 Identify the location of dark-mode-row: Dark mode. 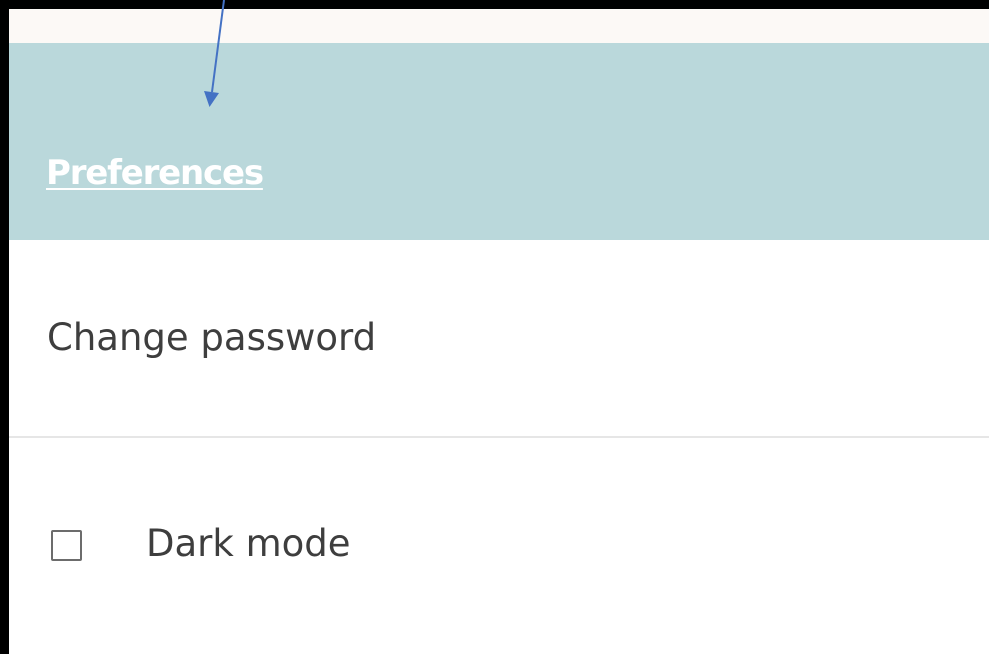
(499, 549).